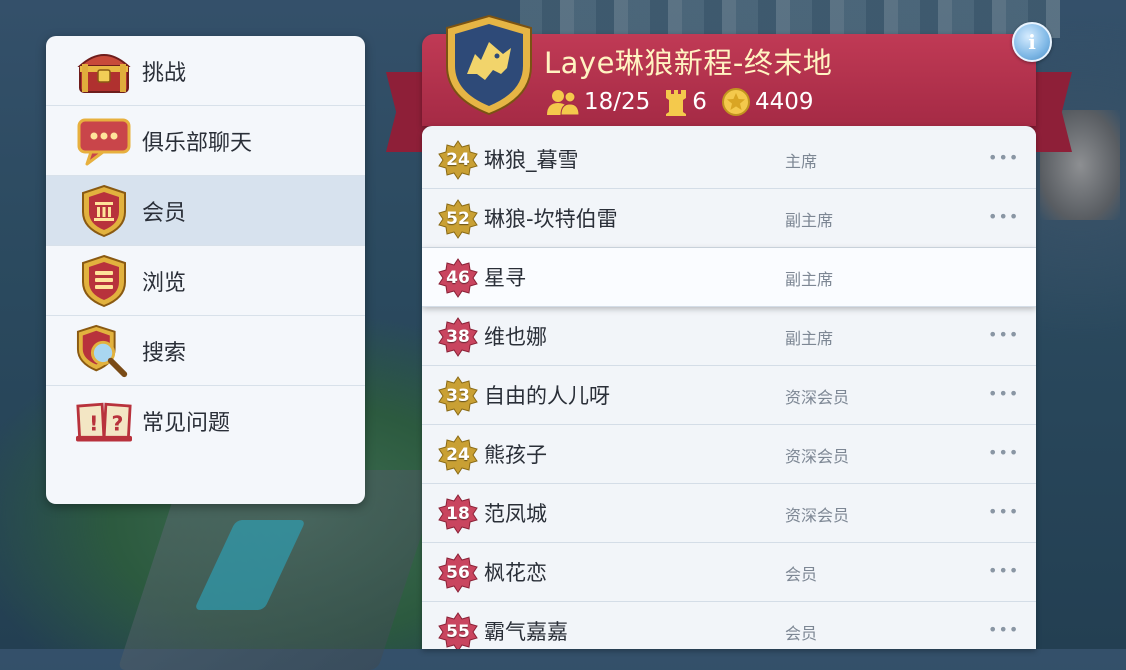  I want to click on level-badge: 46, so click(458, 278).